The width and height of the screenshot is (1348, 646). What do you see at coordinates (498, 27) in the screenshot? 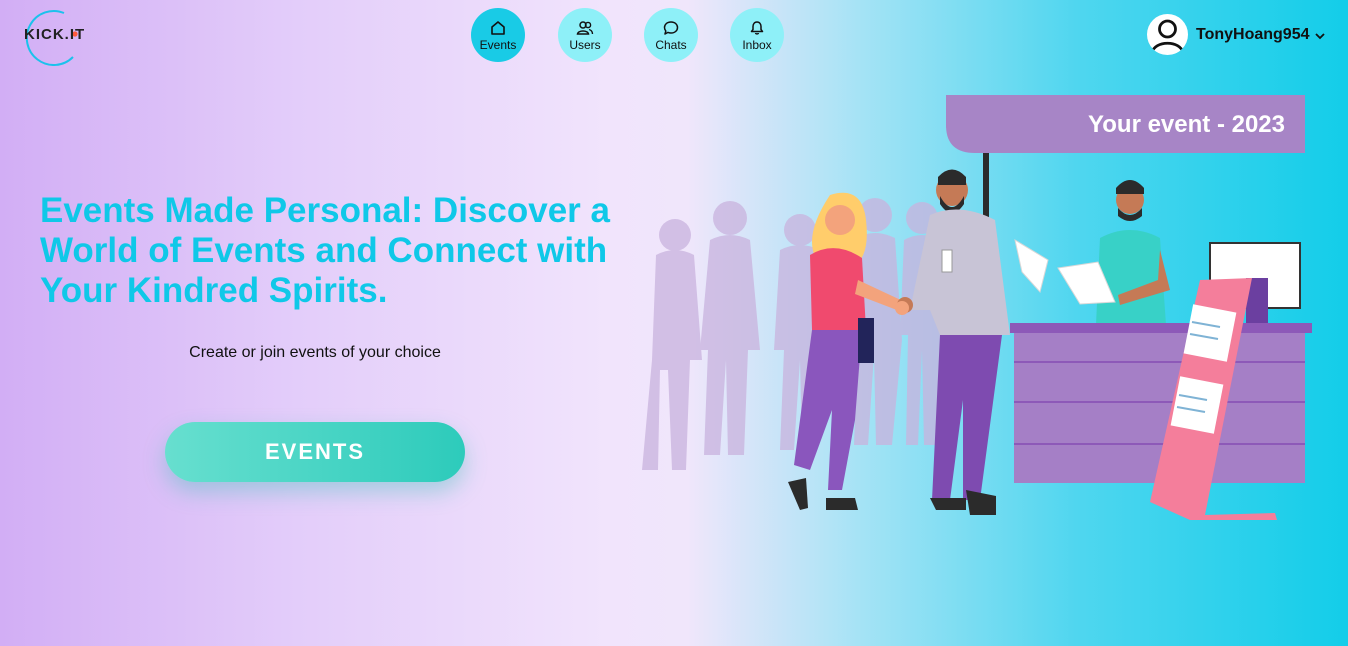
I see `home-icon` at bounding box center [498, 27].